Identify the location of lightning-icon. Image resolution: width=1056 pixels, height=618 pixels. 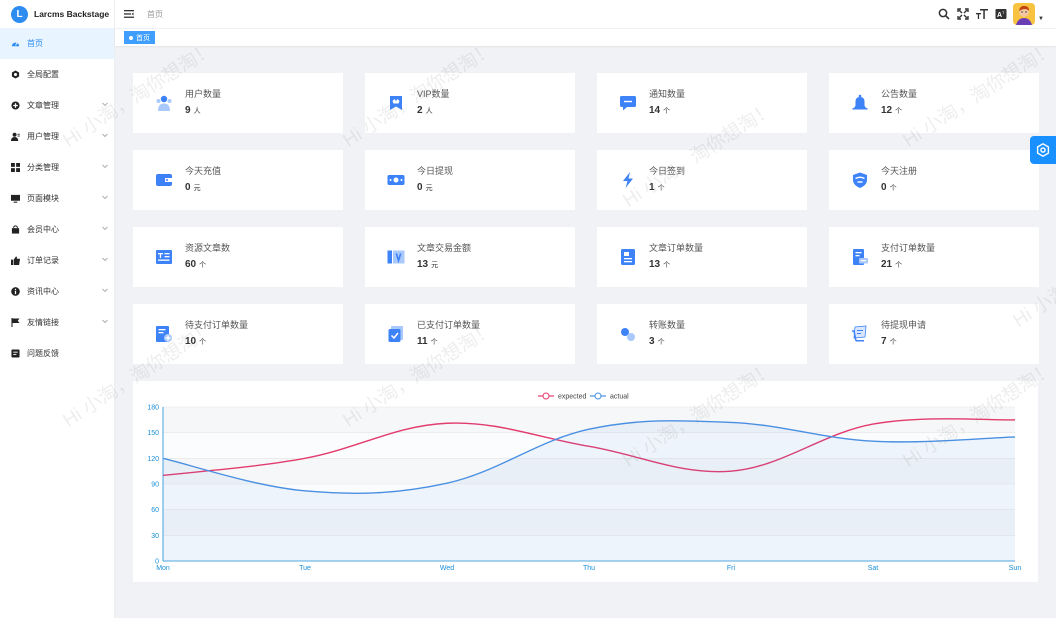
(628, 180).